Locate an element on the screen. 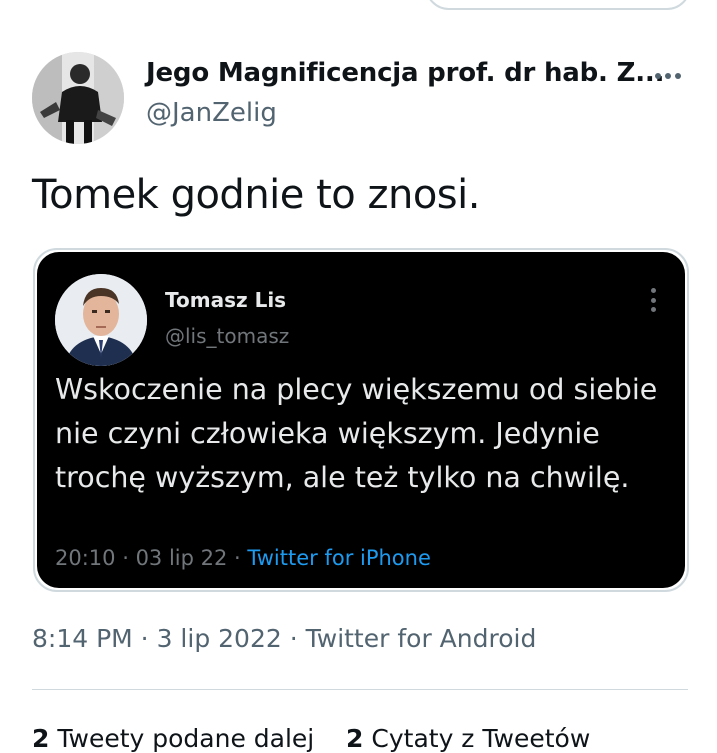 The height and width of the screenshot is (753, 717). follow-button is located at coordinates (558, 5).